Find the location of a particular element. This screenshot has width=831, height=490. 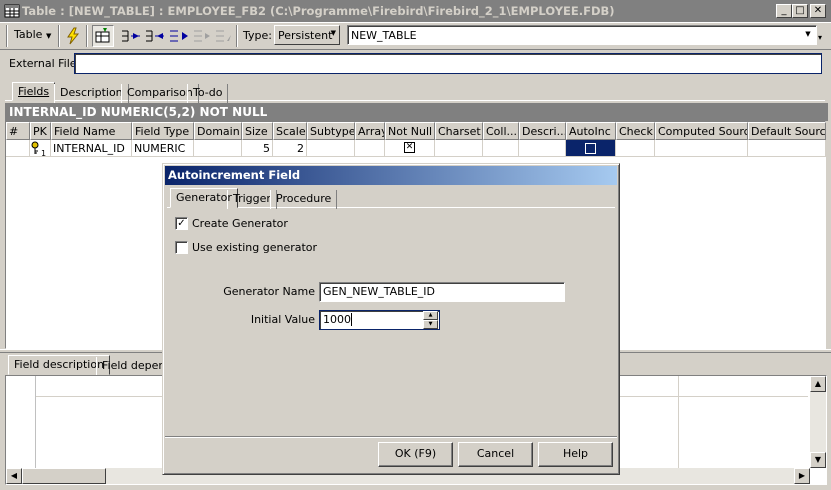

external-file-input is located at coordinates (448, 63).